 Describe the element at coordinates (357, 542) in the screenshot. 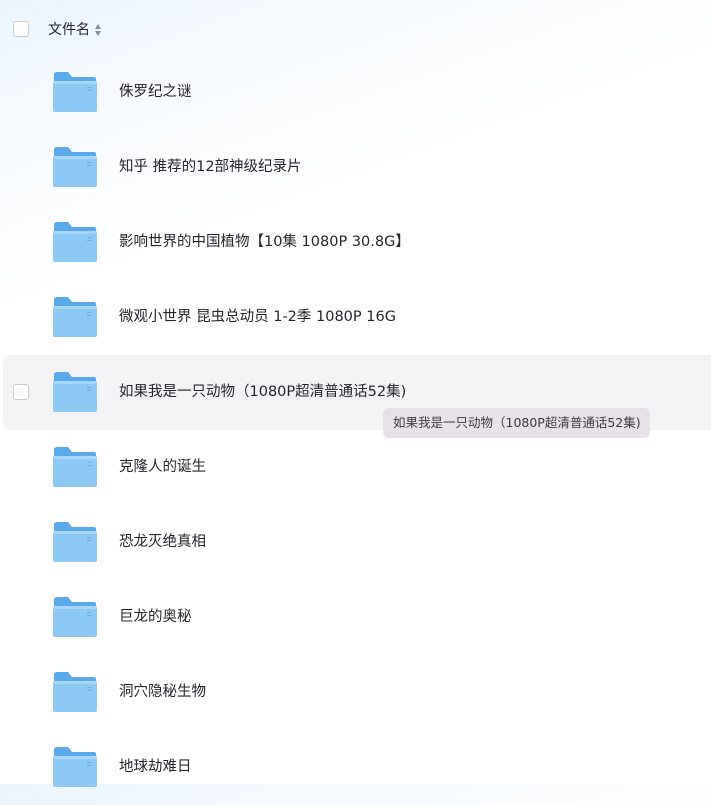

I see `file-row: 恐龙灭绝真相` at that location.